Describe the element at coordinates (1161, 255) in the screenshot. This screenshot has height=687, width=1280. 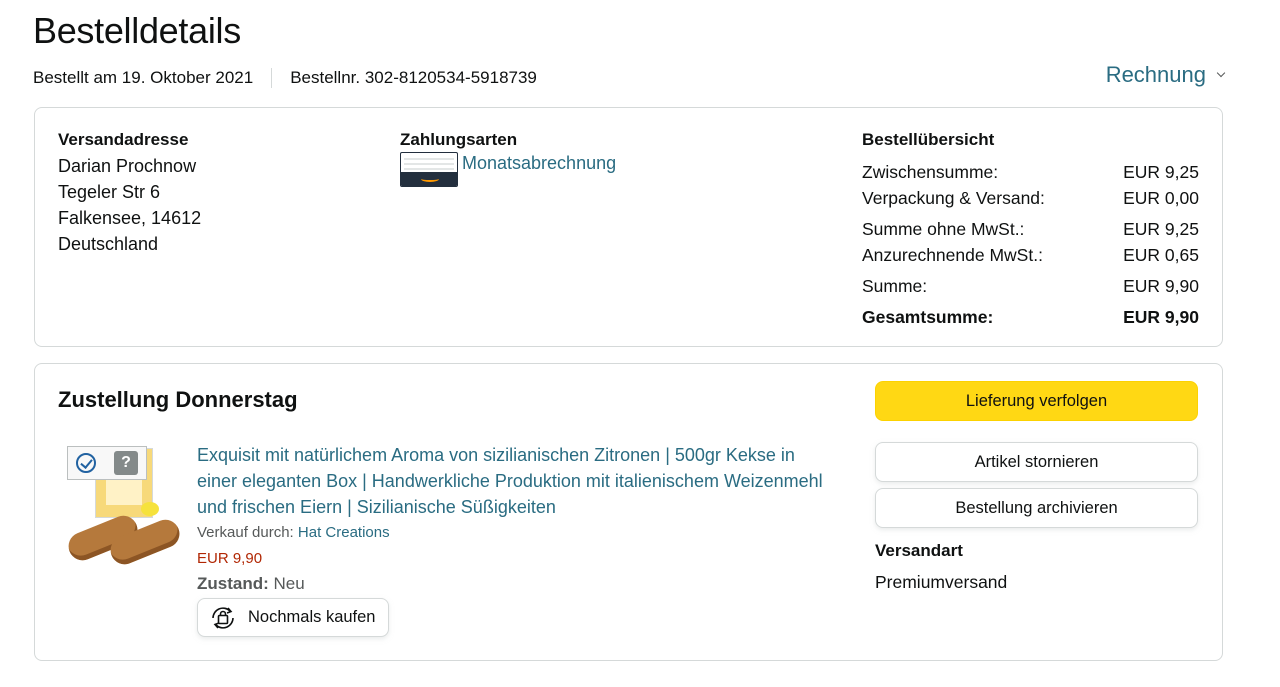
I see `summary-value: EUR 0,65` at that location.